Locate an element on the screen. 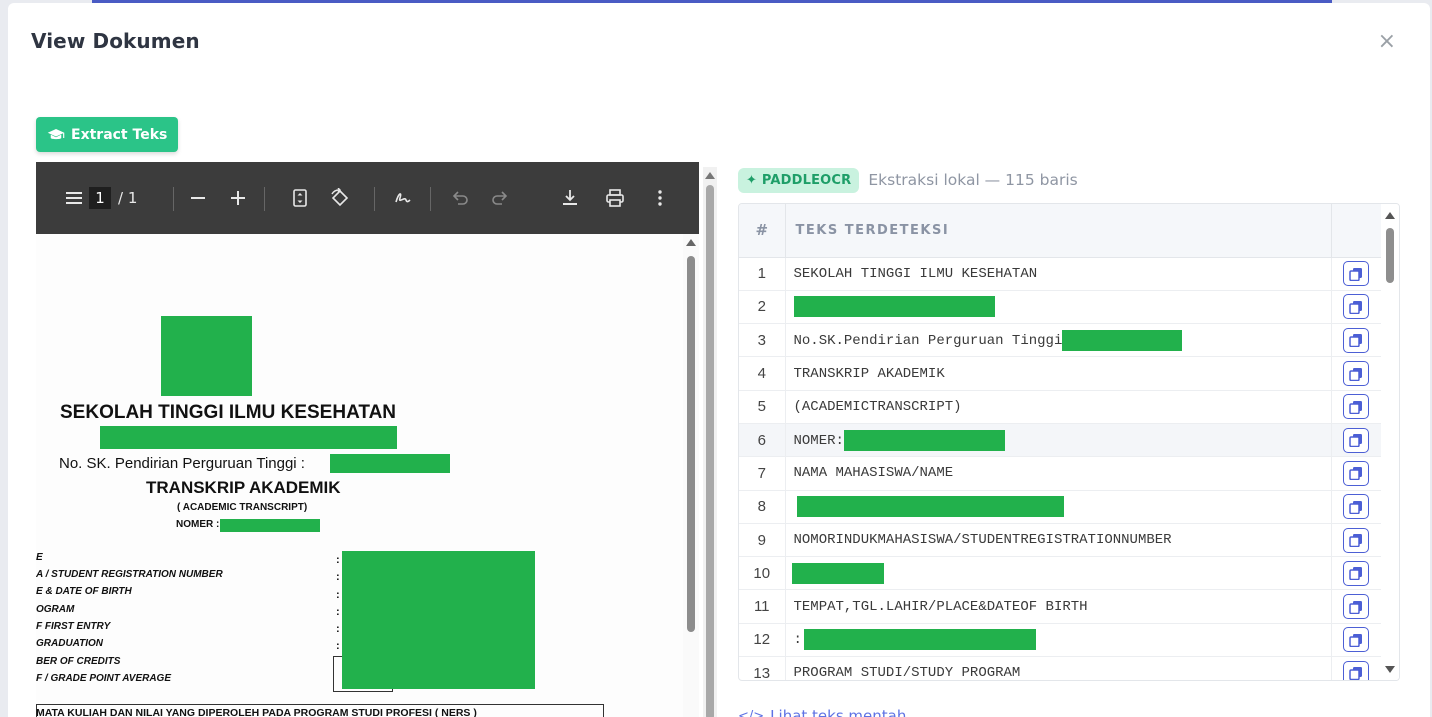 This screenshot has height=717, width=1432. pdf-scrollbar is located at coordinates (691, 475).